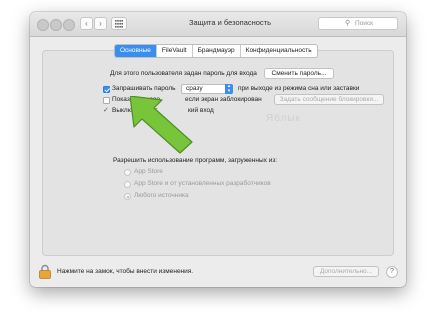 The height and width of the screenshot is (326, 434). What do you see at coordinates (299, 88) in the screenshot?
I see `after-sleep-text: при выходе из режима сна или заставки` at bounding box center [299, 88].